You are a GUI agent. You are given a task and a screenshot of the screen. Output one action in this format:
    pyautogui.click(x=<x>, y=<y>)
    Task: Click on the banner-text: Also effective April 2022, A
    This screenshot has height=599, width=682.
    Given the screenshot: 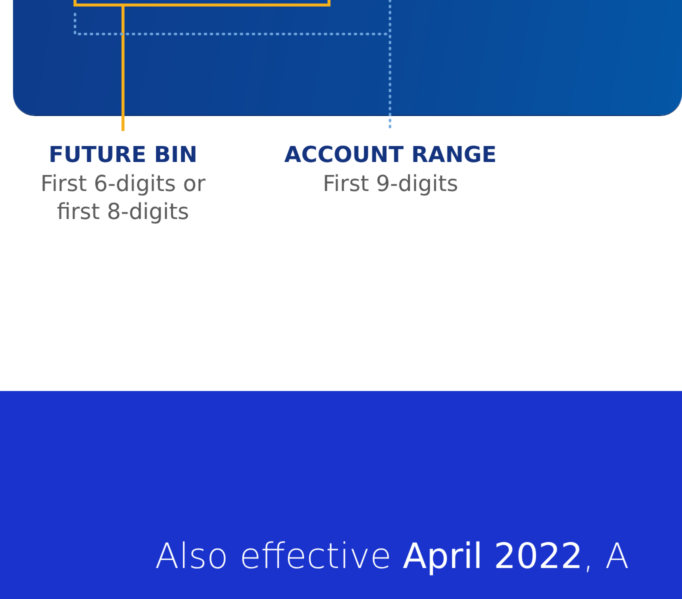 What is the action you would take?
    pyautogui.click(x=392, y=556)
    